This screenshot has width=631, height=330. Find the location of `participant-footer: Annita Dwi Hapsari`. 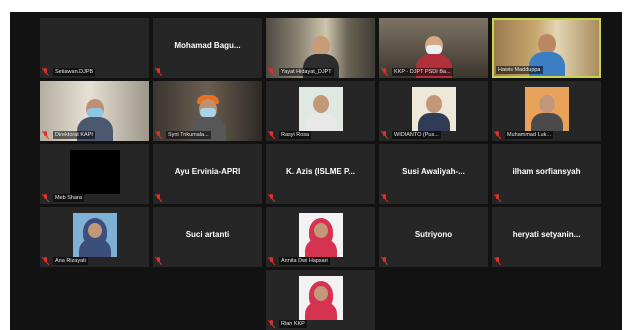

participant-footer: Annita Dwi Hapsari is located at coordinates (320, 260).